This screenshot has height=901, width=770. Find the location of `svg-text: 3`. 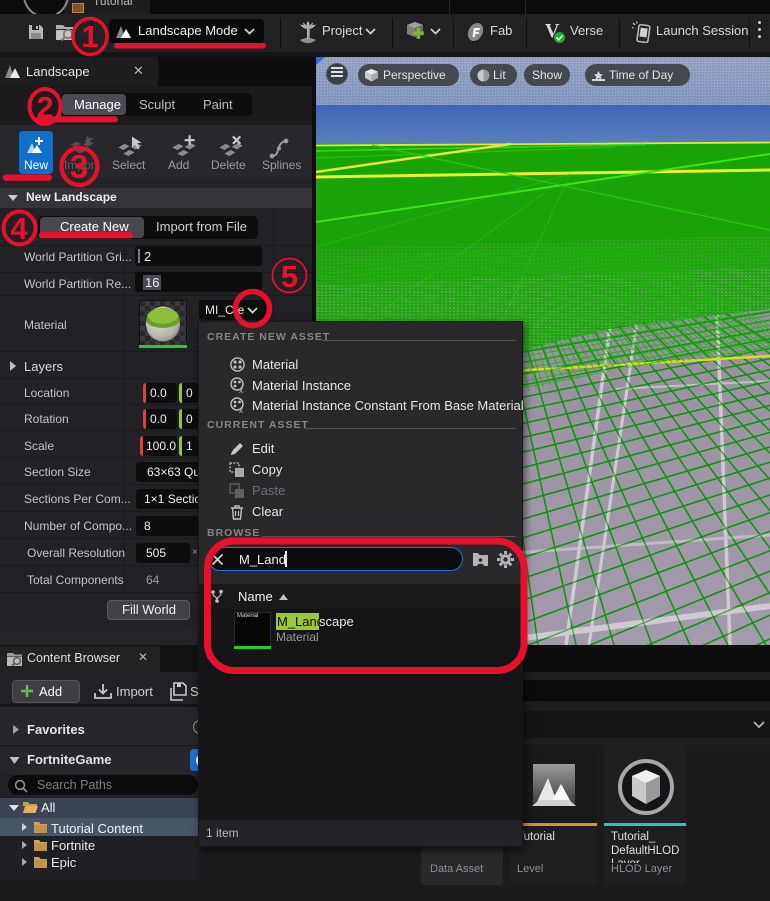

svg-text: 3 is located at coordinates (79, 166).